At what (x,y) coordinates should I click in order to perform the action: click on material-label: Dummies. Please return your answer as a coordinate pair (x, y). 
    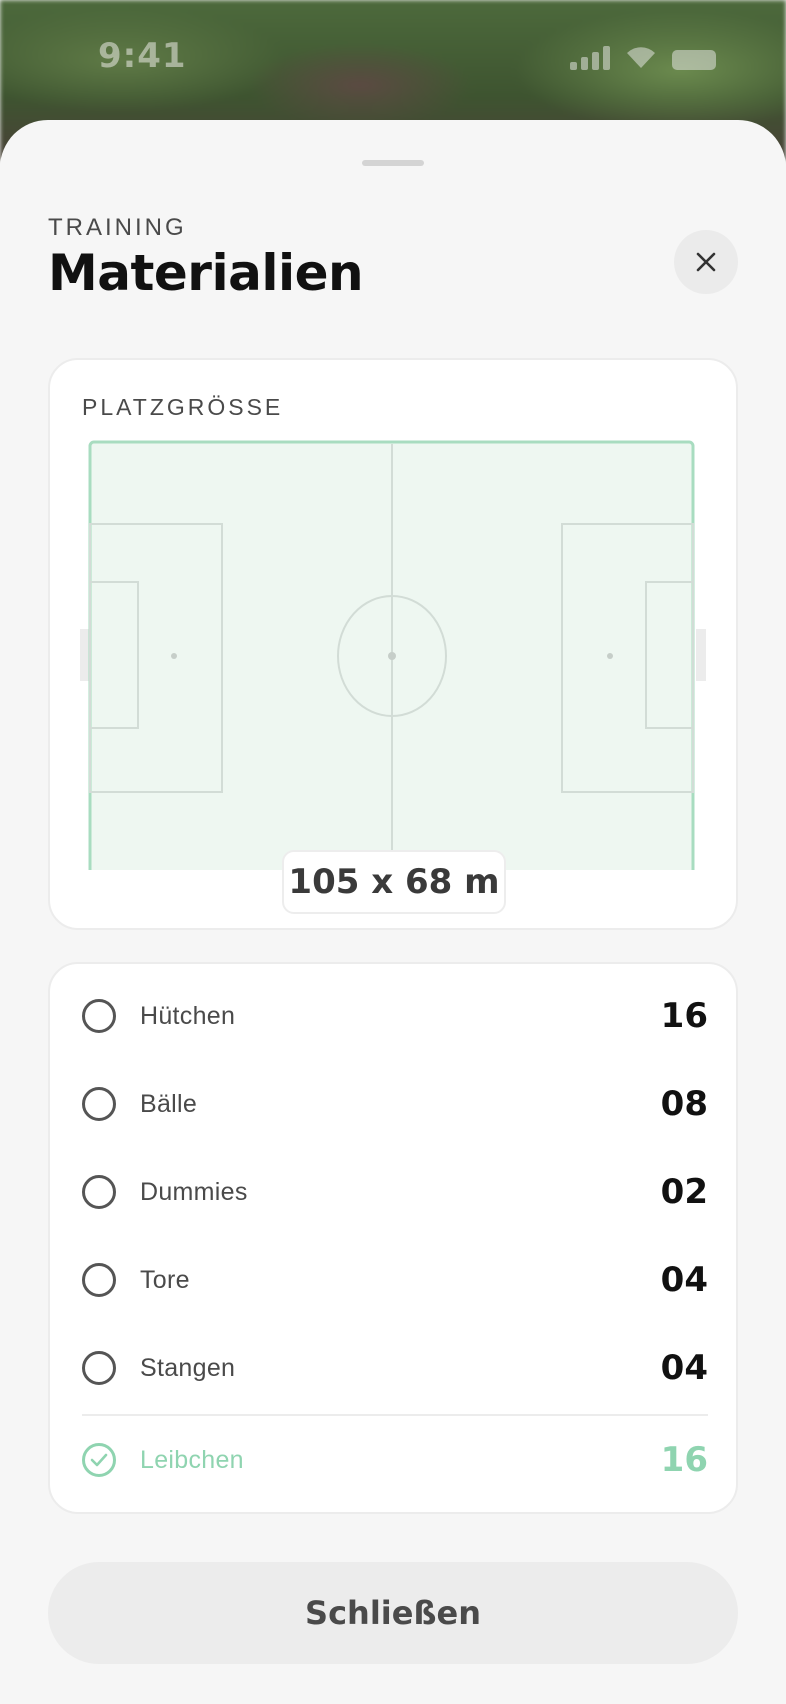
    Looking at the image, I should click on (194, 1191).